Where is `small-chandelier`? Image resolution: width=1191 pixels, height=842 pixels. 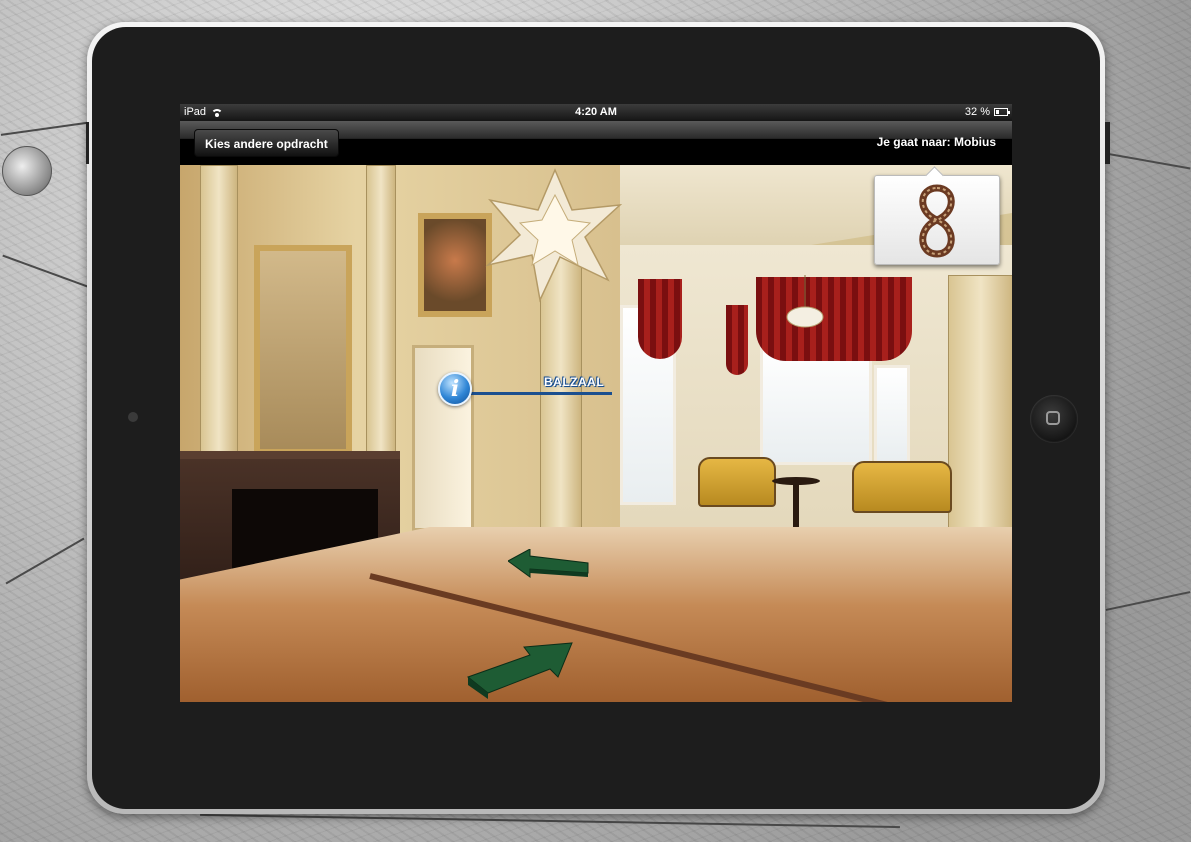
small-chandelier is located at coordinates (805, 301).